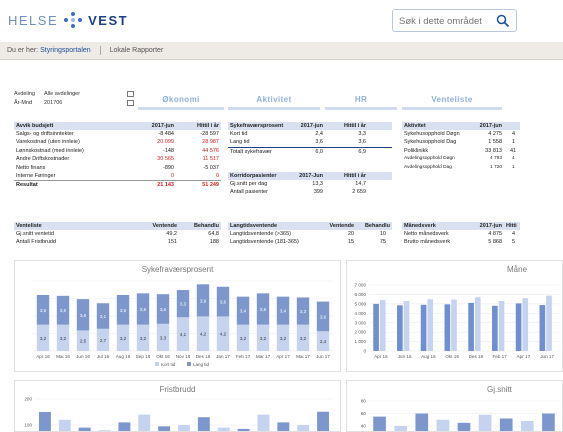 This screenshot has height=432, width=563. What do you see at coordinates (103, 356) in the screenshot?
I see `x-tick-label: Jul 16` at bounding box center [103, 356].